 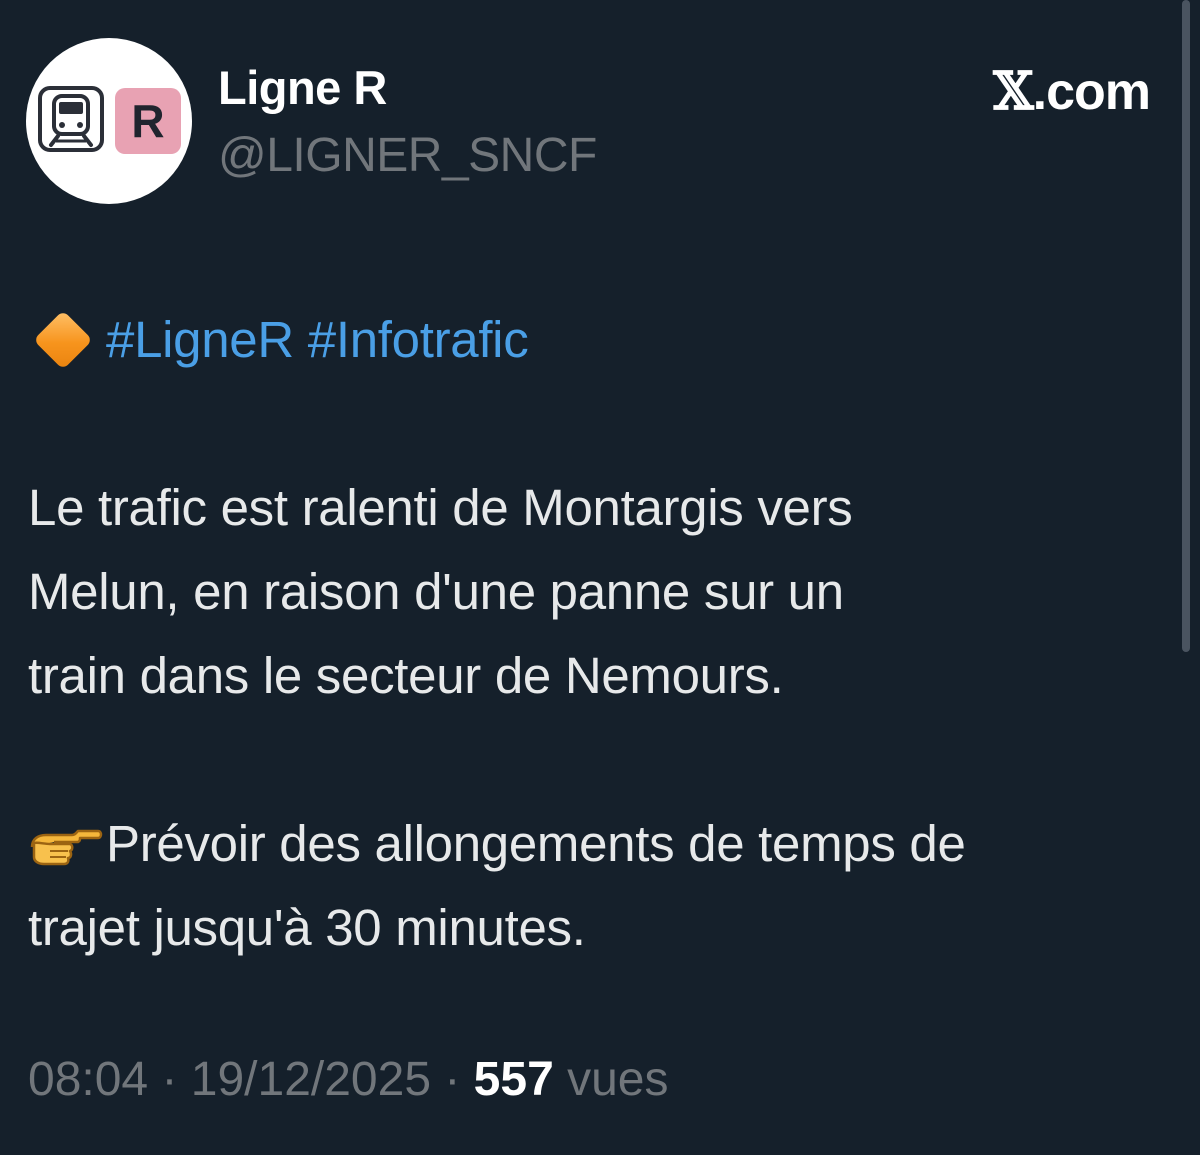 What do you see at coordinates (71, 119) in the screenshot?
I see `train-icon` at bounding box center [71, 119].